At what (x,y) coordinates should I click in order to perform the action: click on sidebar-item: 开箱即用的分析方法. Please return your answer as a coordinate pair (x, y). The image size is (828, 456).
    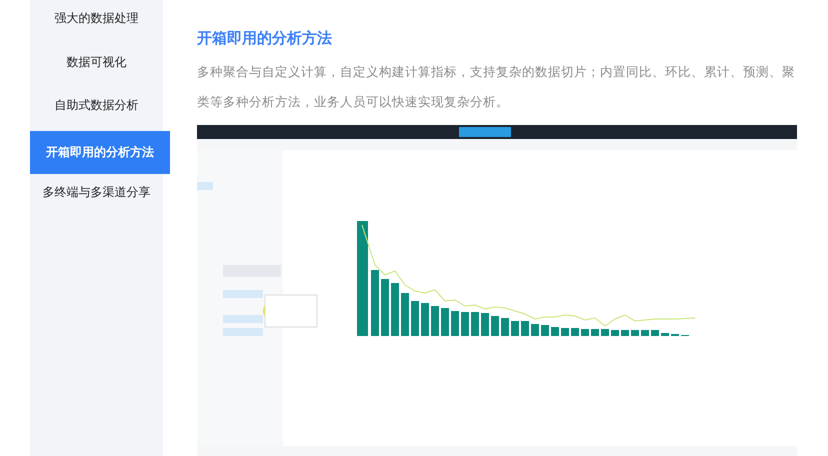
    Looking at the image, I should click on (100, 152).